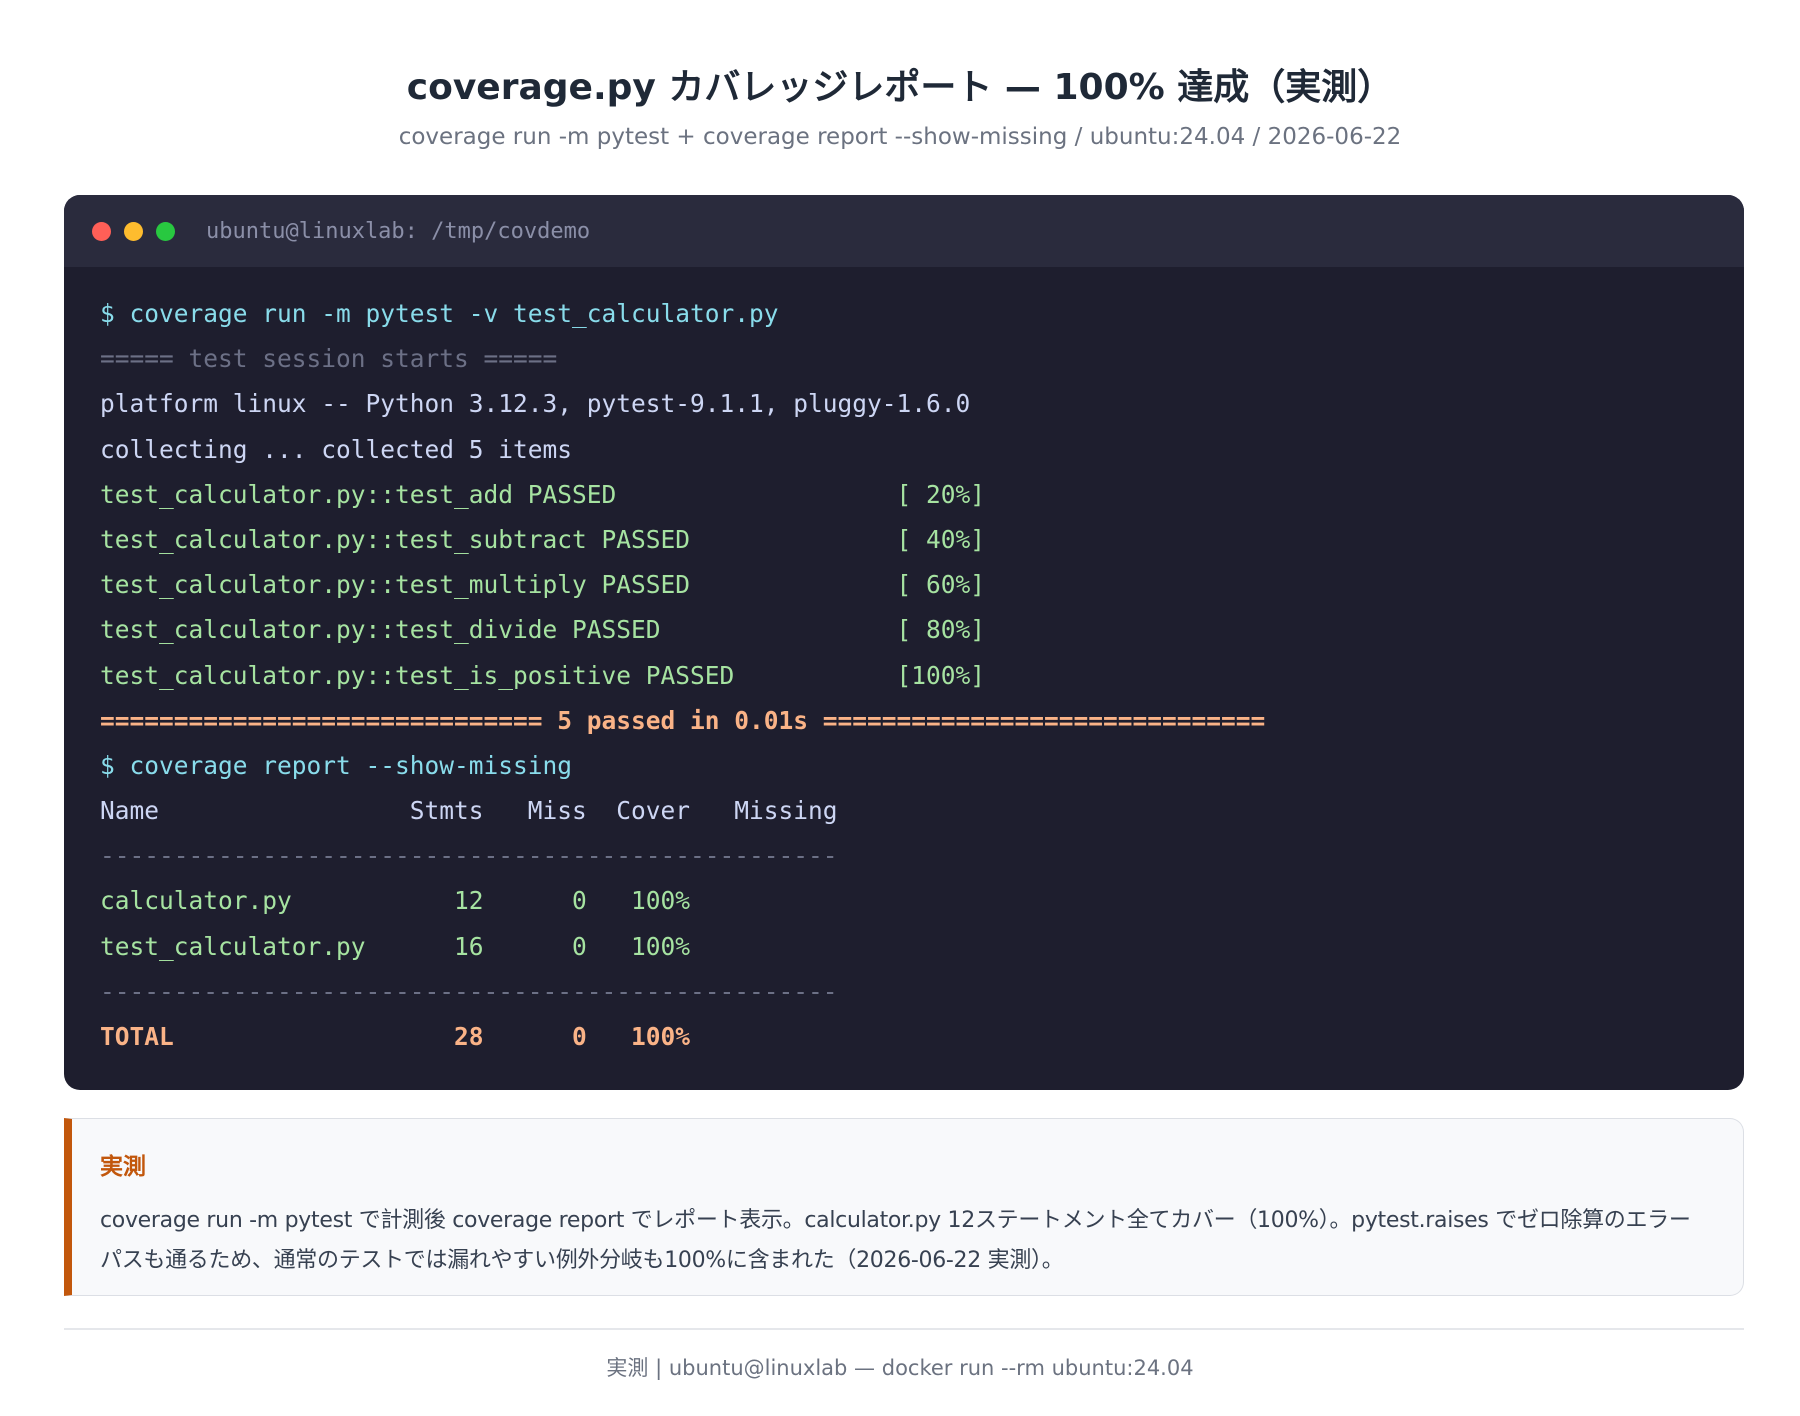  Describe the element at coordinates (165, 231) in the screenshot. I see `maximize-window-dot-icon` at that location.